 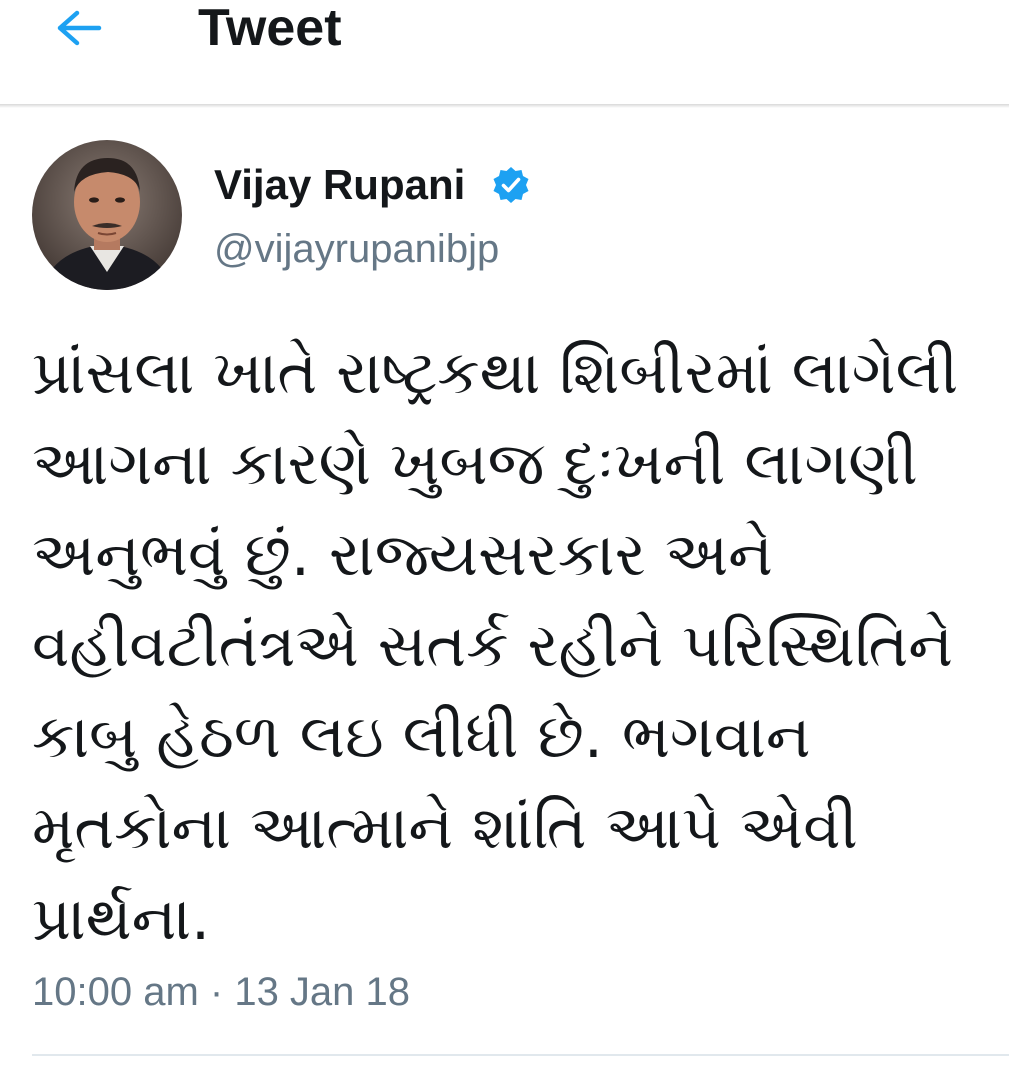 What do you see at coordinates (270, 28) in the screenshot?
I see `page-title: Tweet` at bounding box center [270, 28].